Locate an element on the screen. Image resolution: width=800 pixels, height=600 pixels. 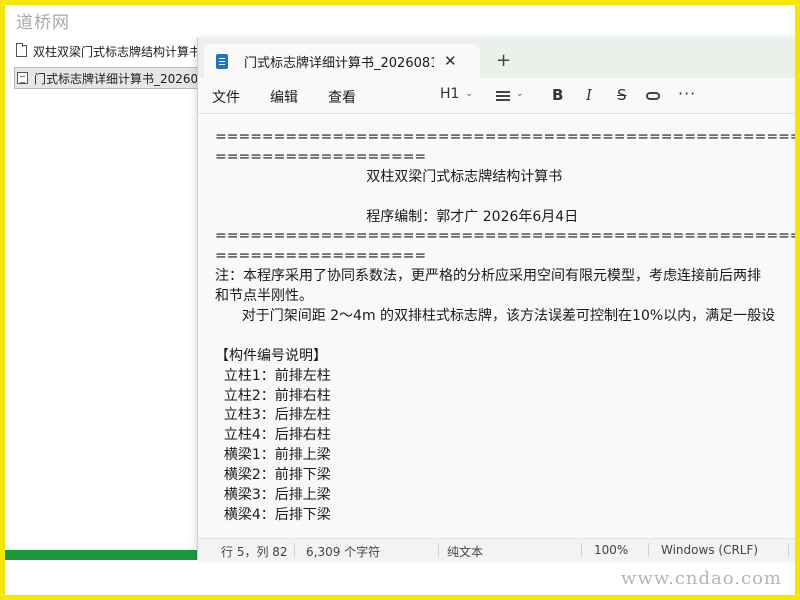
text-line: 程序编制：郭才广 2026年6月4日 is located at coordinates (397, 216).